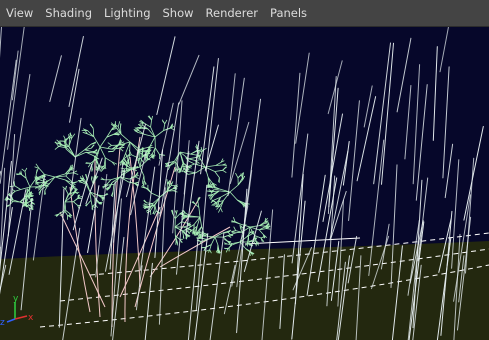  Describe the element at coordinates (19, 13) in the screenshot. I see `menu-view: View` at that location.